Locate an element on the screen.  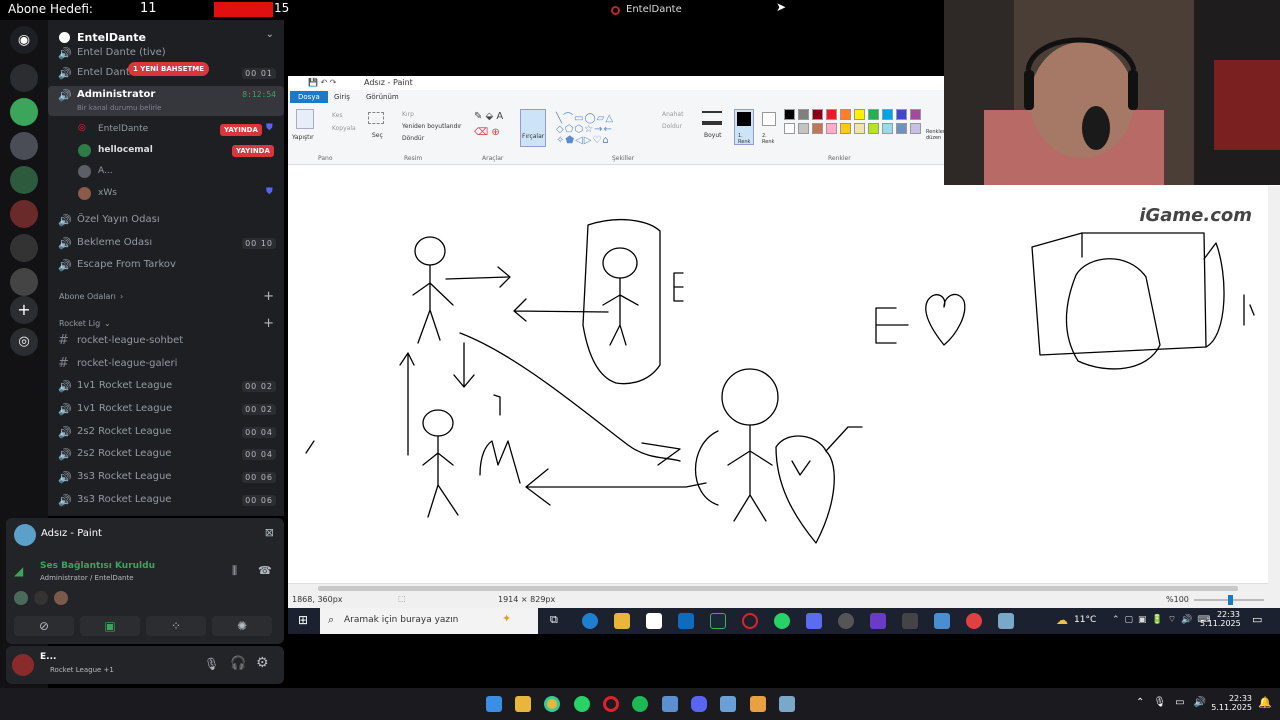
voice-channel: 🔊 2s2 Rocket League 00 04 is located at coordinates (166, 433).